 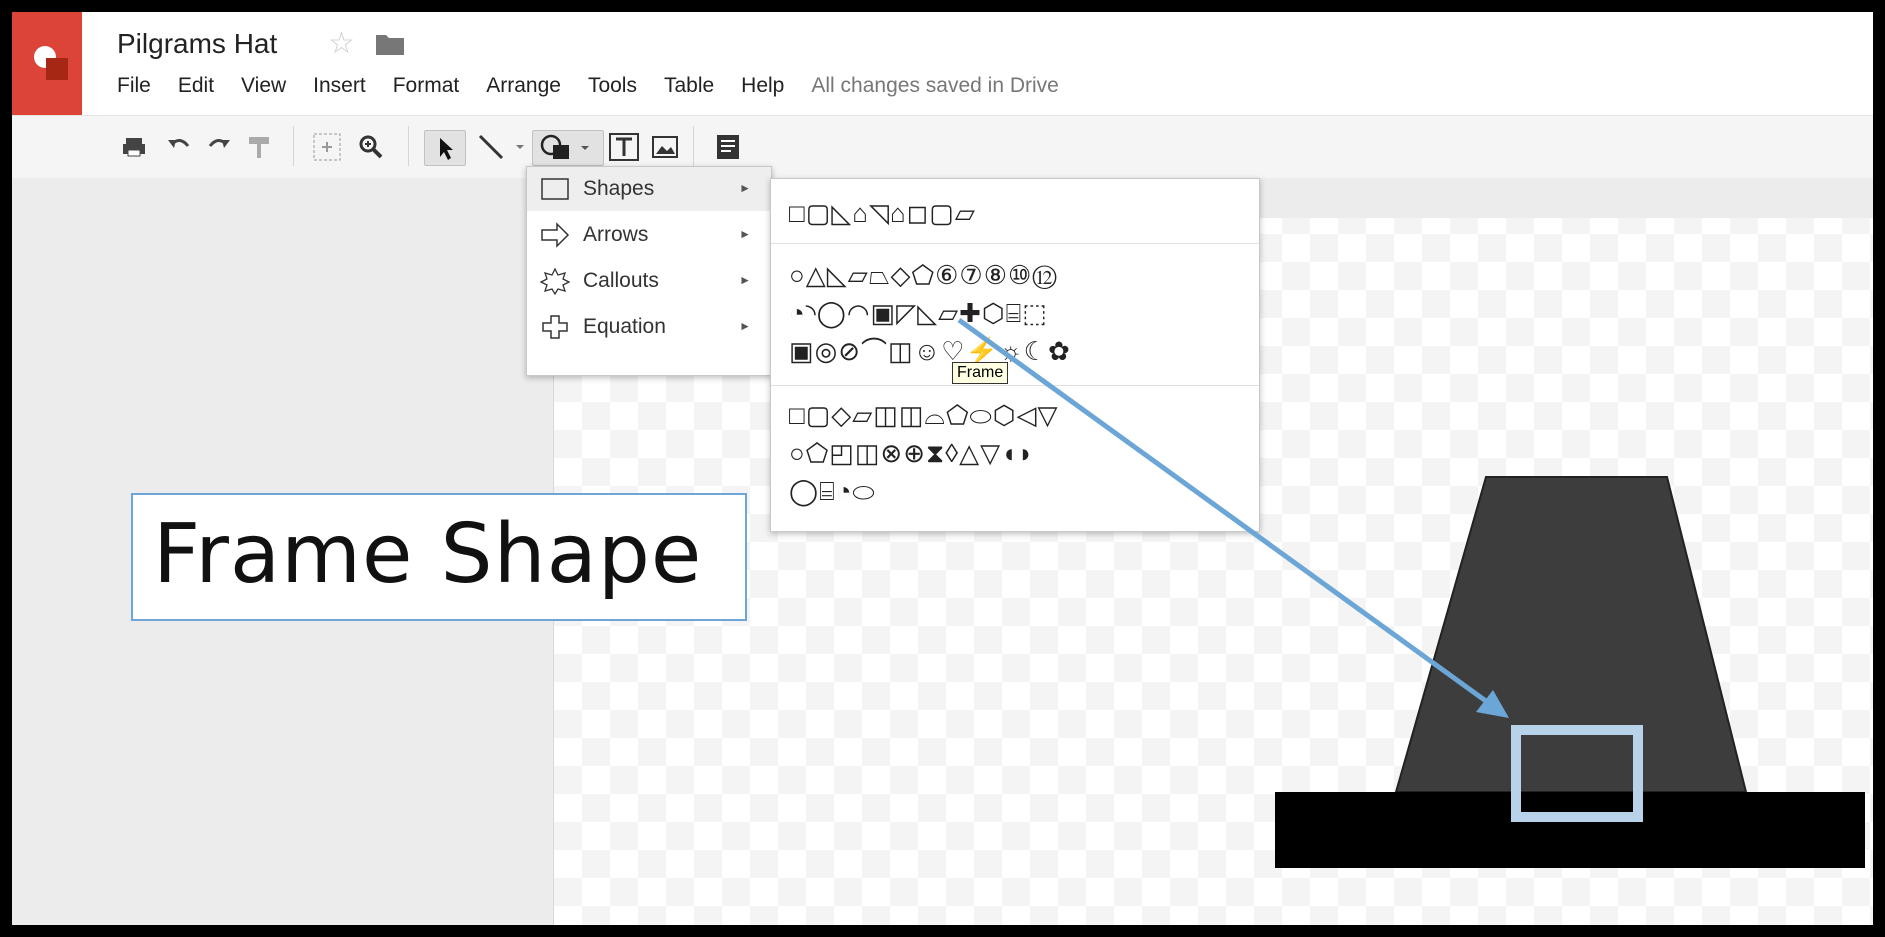 What do you see at coordinates (930, 351) in the screenshot?
I see `palette-row-shapes-3: ▣◎⊘⌒◫☺♡⚡☼☾✿` at bounding box center [930, 351].